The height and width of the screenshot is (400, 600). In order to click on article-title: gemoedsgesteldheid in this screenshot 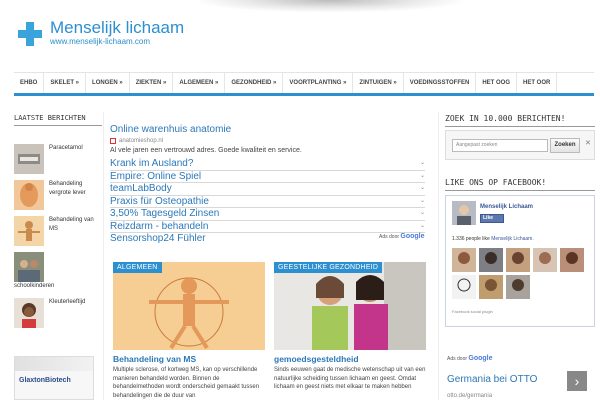, I will do `click(316, 359)`.